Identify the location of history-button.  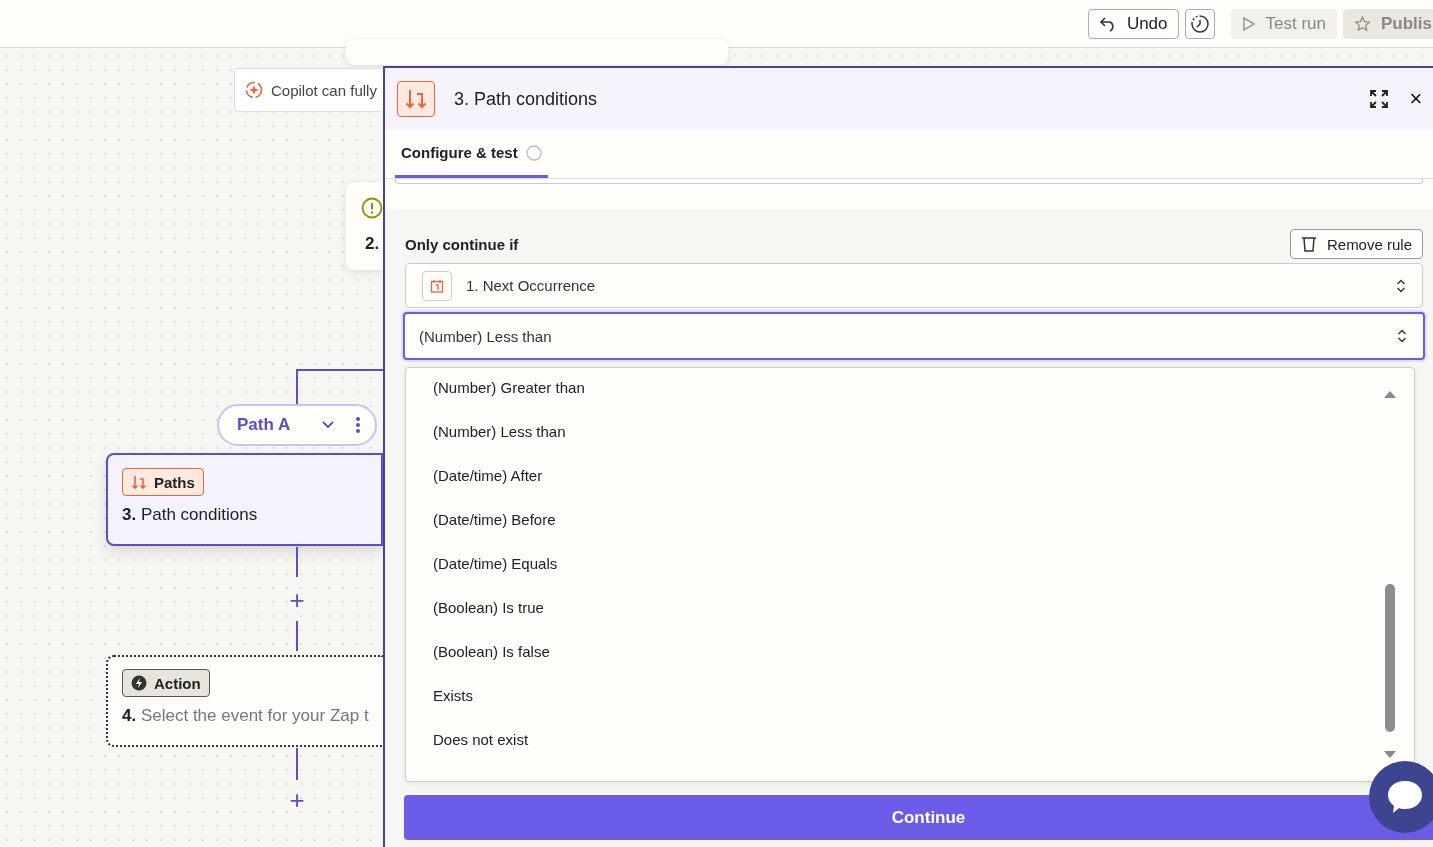
(1199, 23).